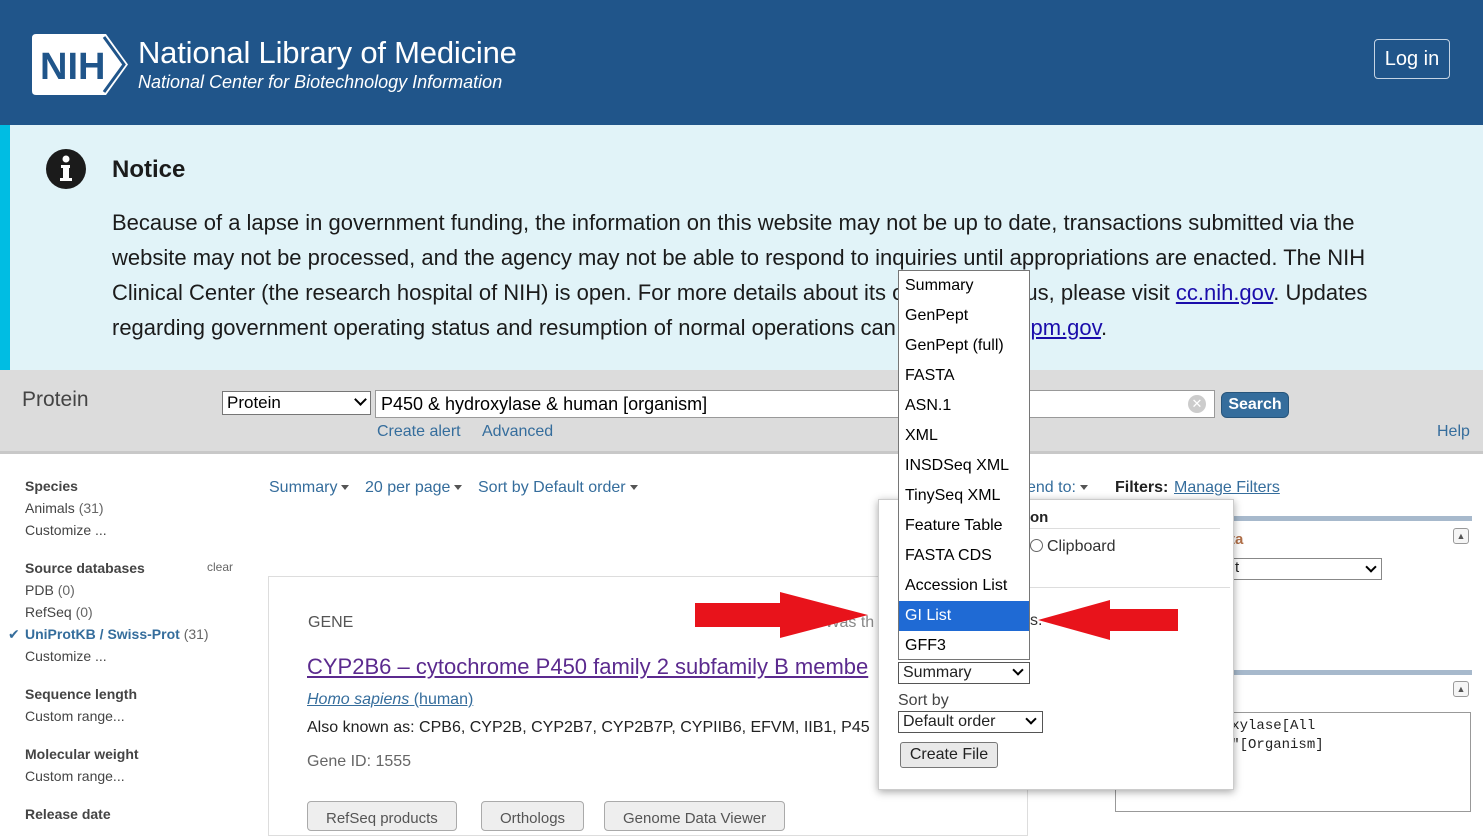 The image size is (1483, 836). Describe the element at coordinates (1057, 488) in the screenshot. I see `send-to-menu: end to:` at that location.